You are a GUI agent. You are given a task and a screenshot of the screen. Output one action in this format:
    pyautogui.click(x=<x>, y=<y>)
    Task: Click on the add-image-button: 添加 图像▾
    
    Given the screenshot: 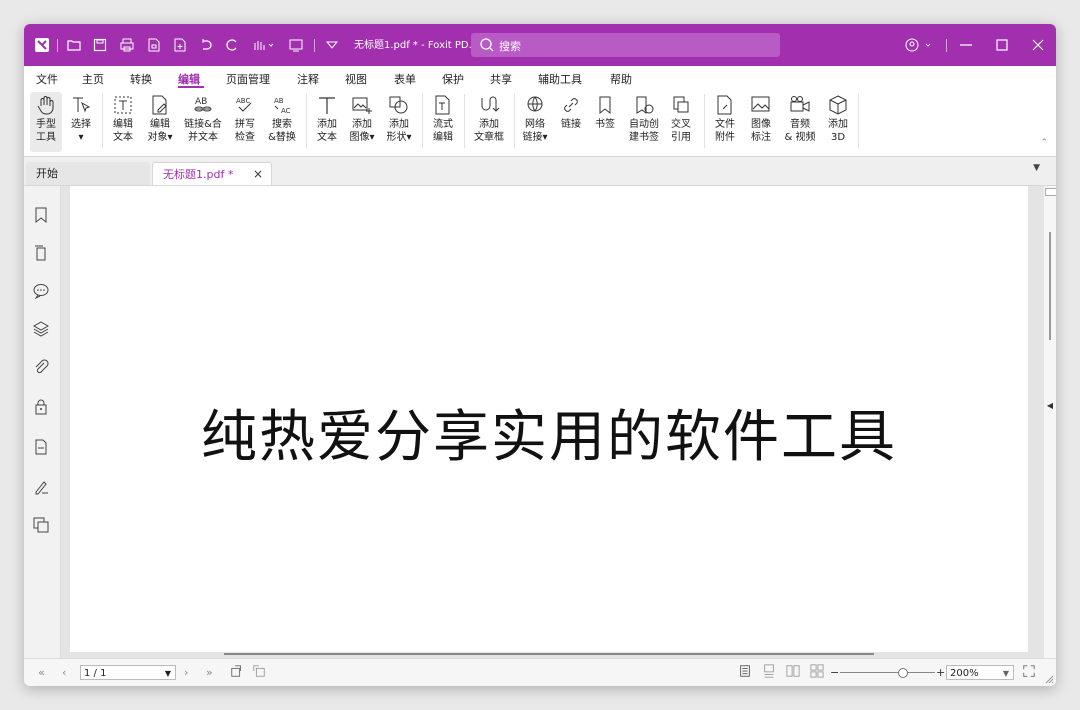 What is the action you would take?
    pyautogui.click(x=362, y=122)
    